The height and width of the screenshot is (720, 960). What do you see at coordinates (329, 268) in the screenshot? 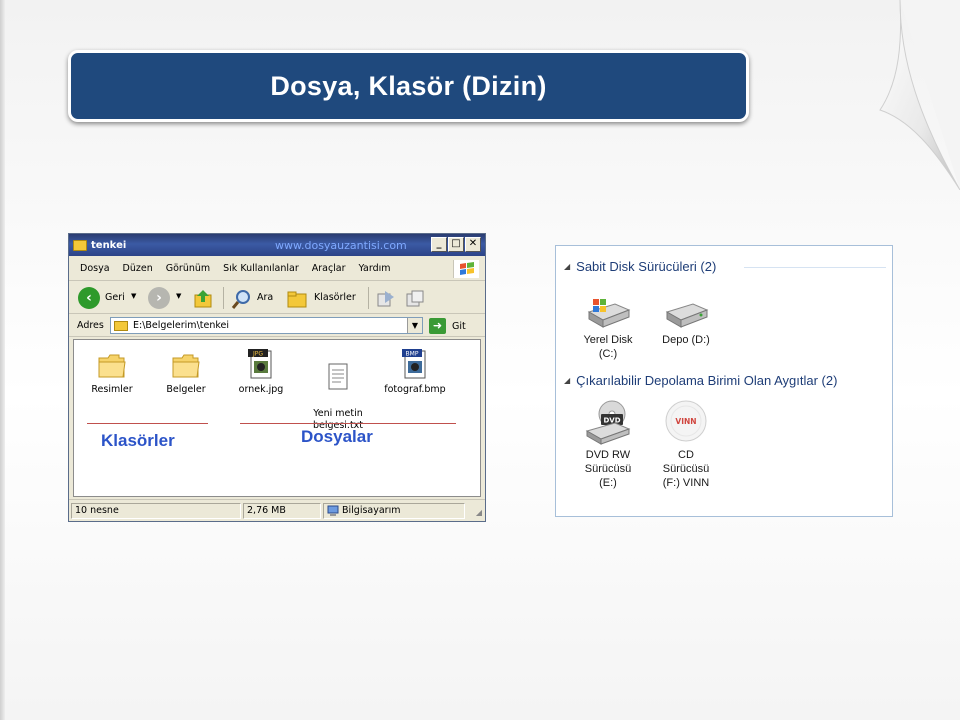
I see `menu-item-araclar: Araçlar` at bounding box center [329, 268].